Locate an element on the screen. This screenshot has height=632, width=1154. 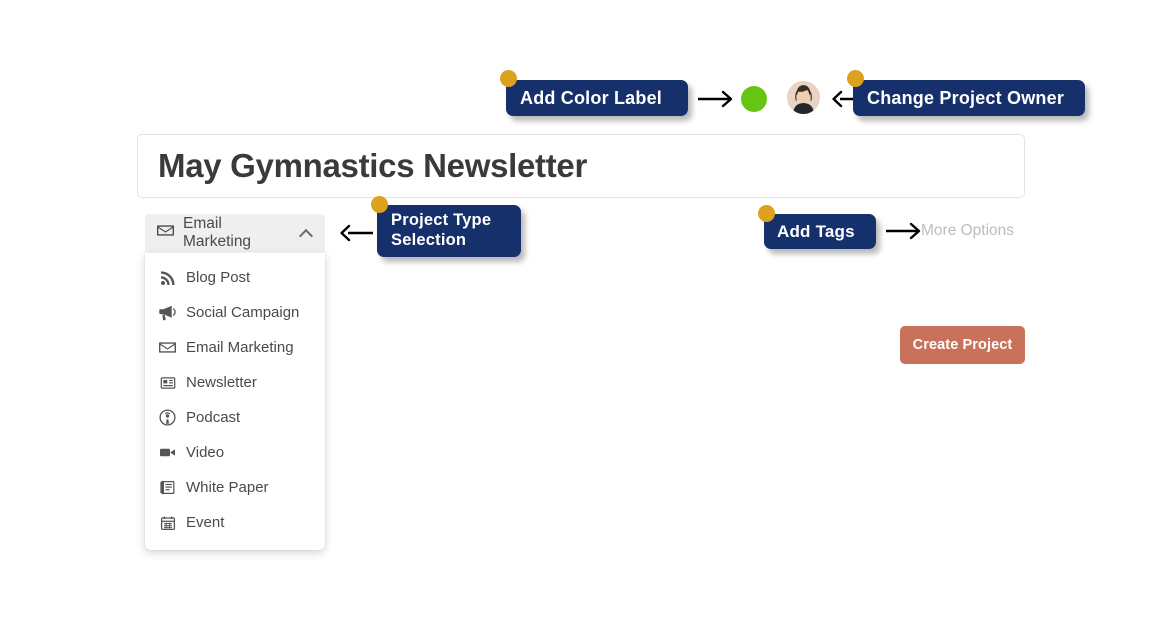
annotation-label-add-tags: Add Tags is located at coordinates (816, 231).